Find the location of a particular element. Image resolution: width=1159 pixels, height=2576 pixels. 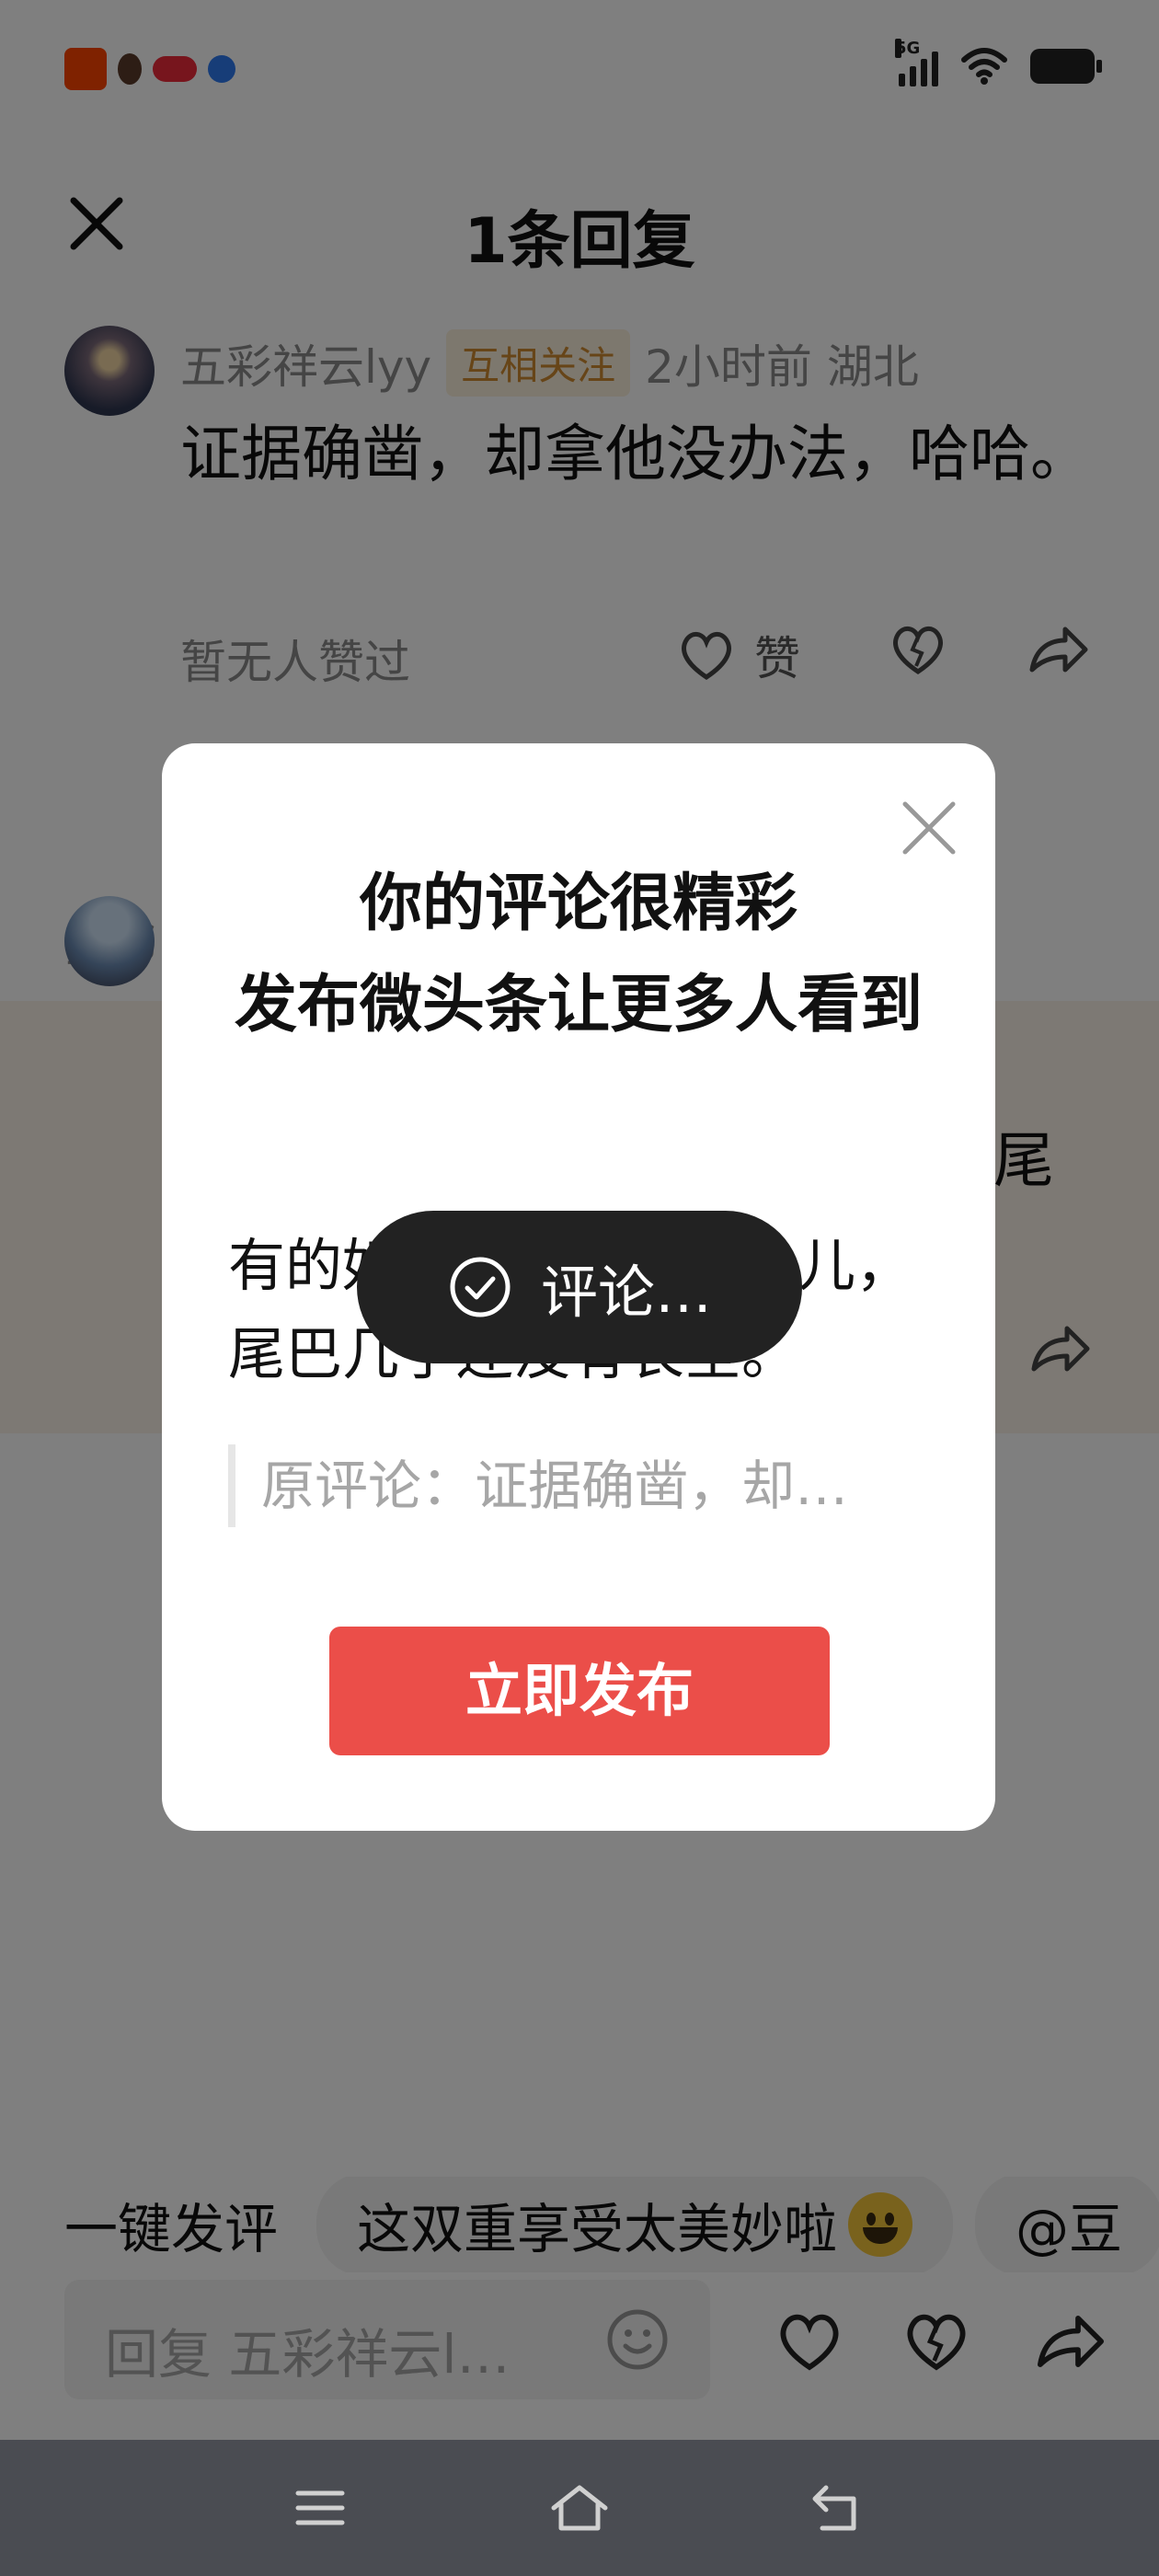

back-icon is located at coordinates (837, 2508).